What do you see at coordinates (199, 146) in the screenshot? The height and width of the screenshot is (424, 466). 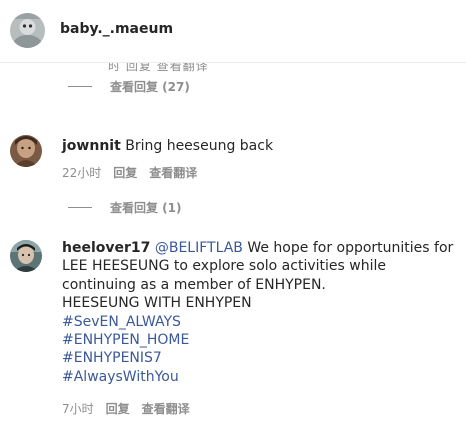 I see `comment-message: Bring heeseung back` at bounding box center [199, 146].